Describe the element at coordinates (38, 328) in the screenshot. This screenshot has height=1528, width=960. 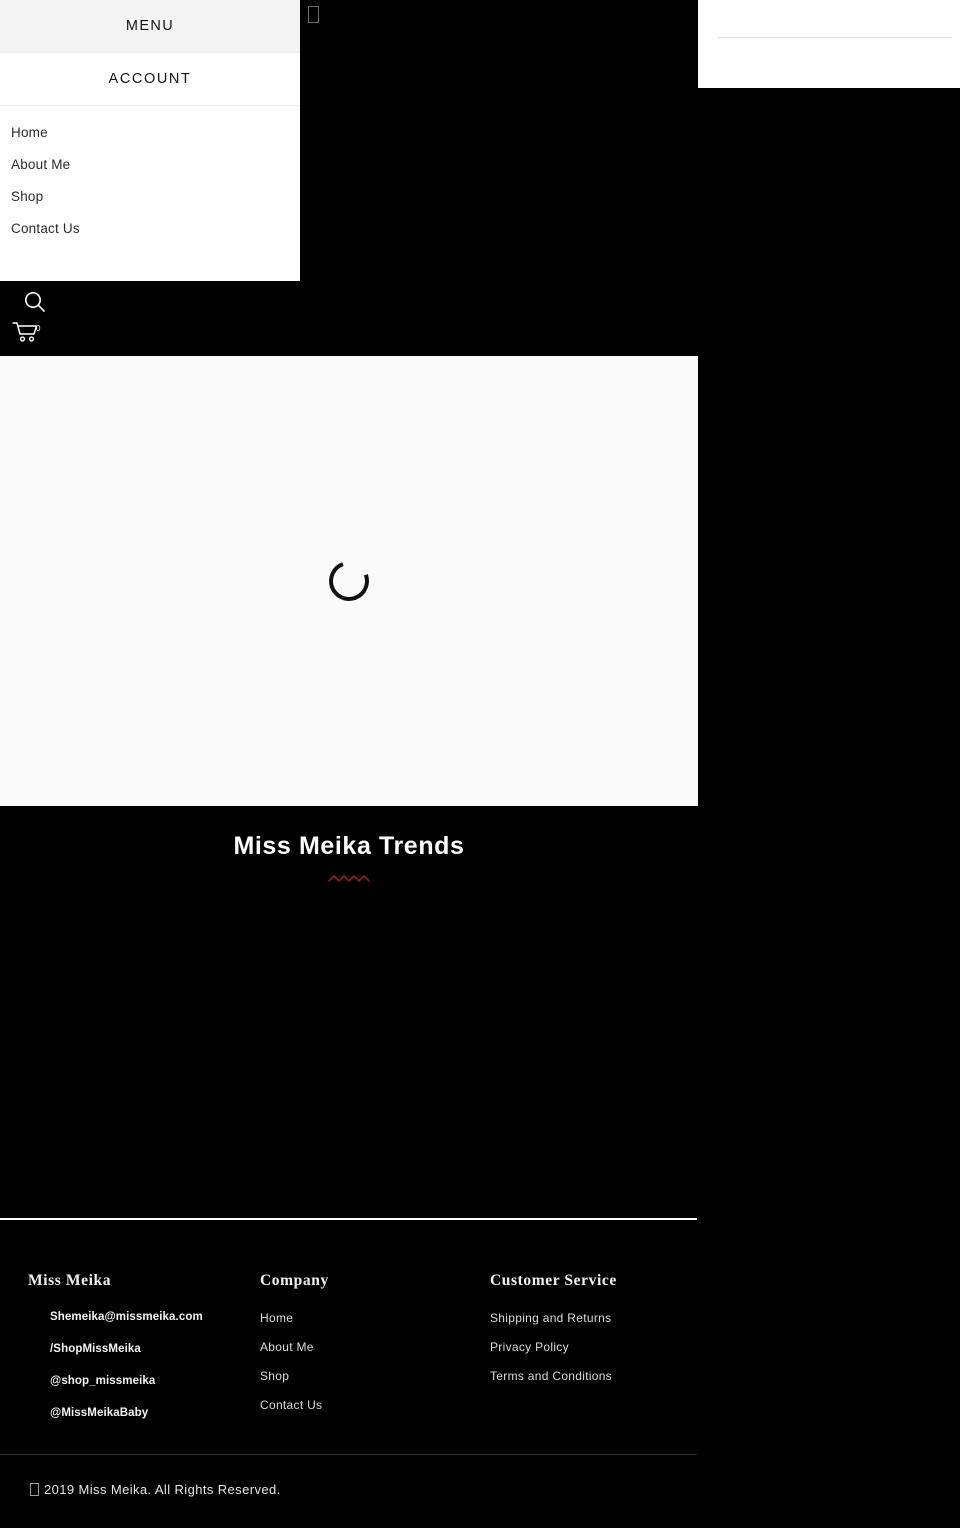
I see `cart-count-badge: 0` at that location.